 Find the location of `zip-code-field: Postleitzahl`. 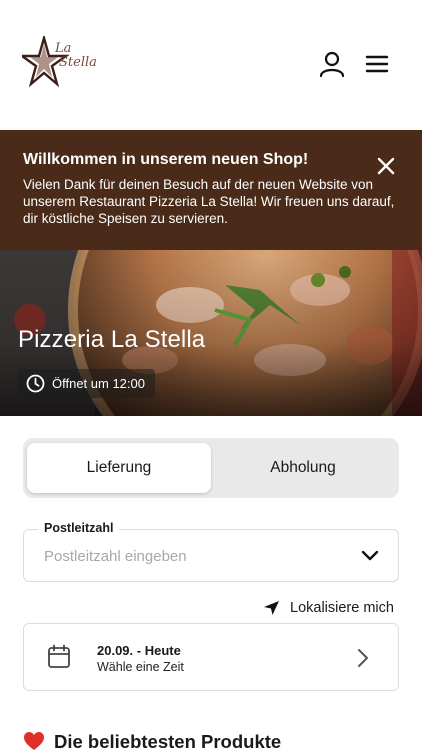

zip-code-field: Postleitzahl is located at coordinates (211, 551).